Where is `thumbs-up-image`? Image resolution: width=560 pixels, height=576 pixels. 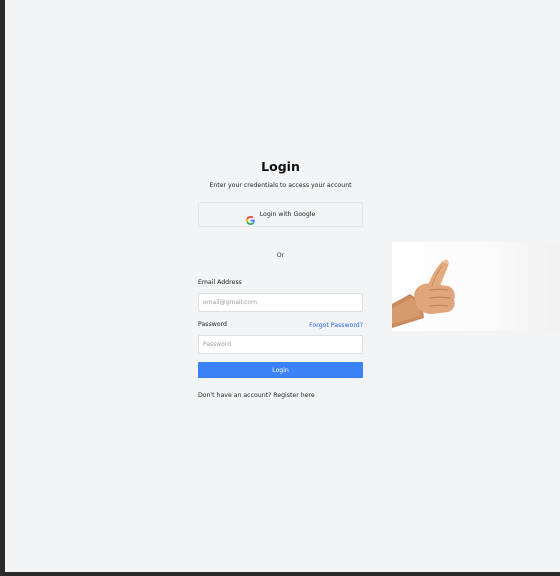 thumbs-up-image is located at coordinates (476, 286).